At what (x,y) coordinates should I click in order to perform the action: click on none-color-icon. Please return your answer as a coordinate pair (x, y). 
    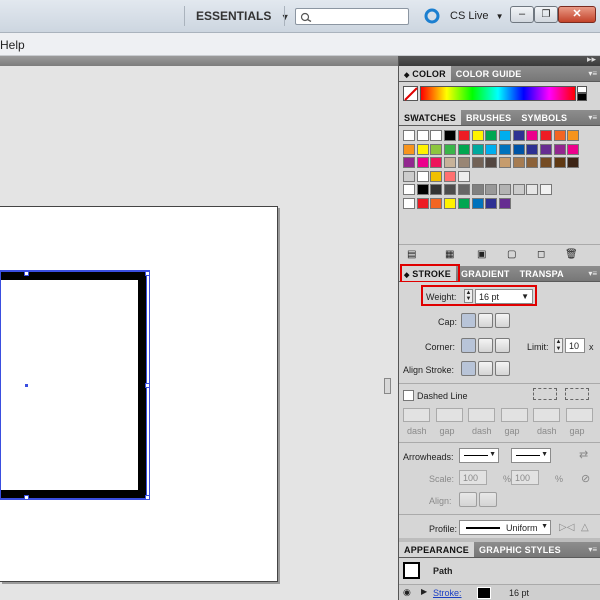
    Looking at the image, I should click on (410, 93).